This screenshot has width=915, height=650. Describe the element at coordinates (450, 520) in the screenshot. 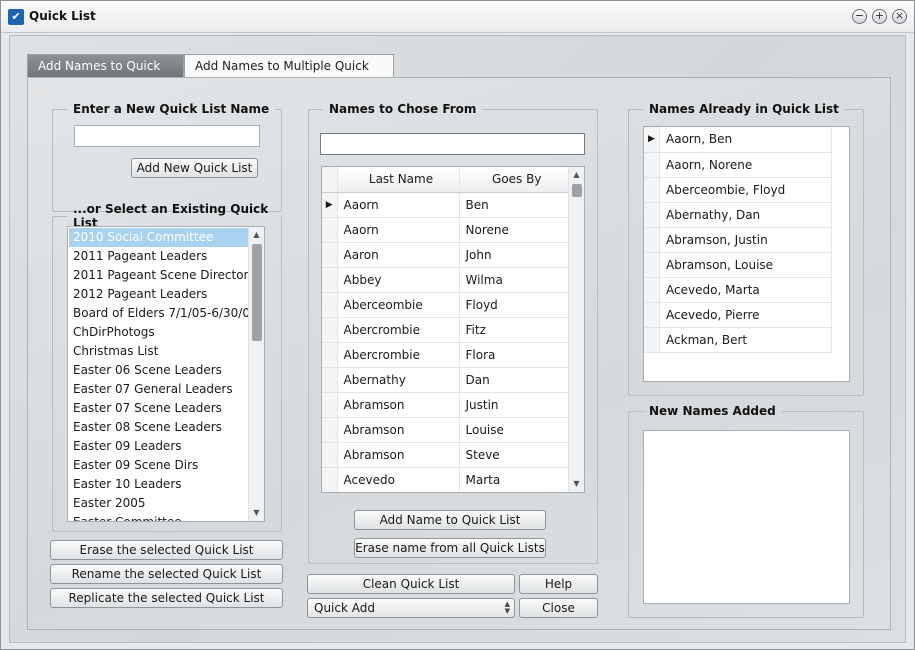

I see `add-name-to-quick-list-button: Add Name to Quick List` at that location.